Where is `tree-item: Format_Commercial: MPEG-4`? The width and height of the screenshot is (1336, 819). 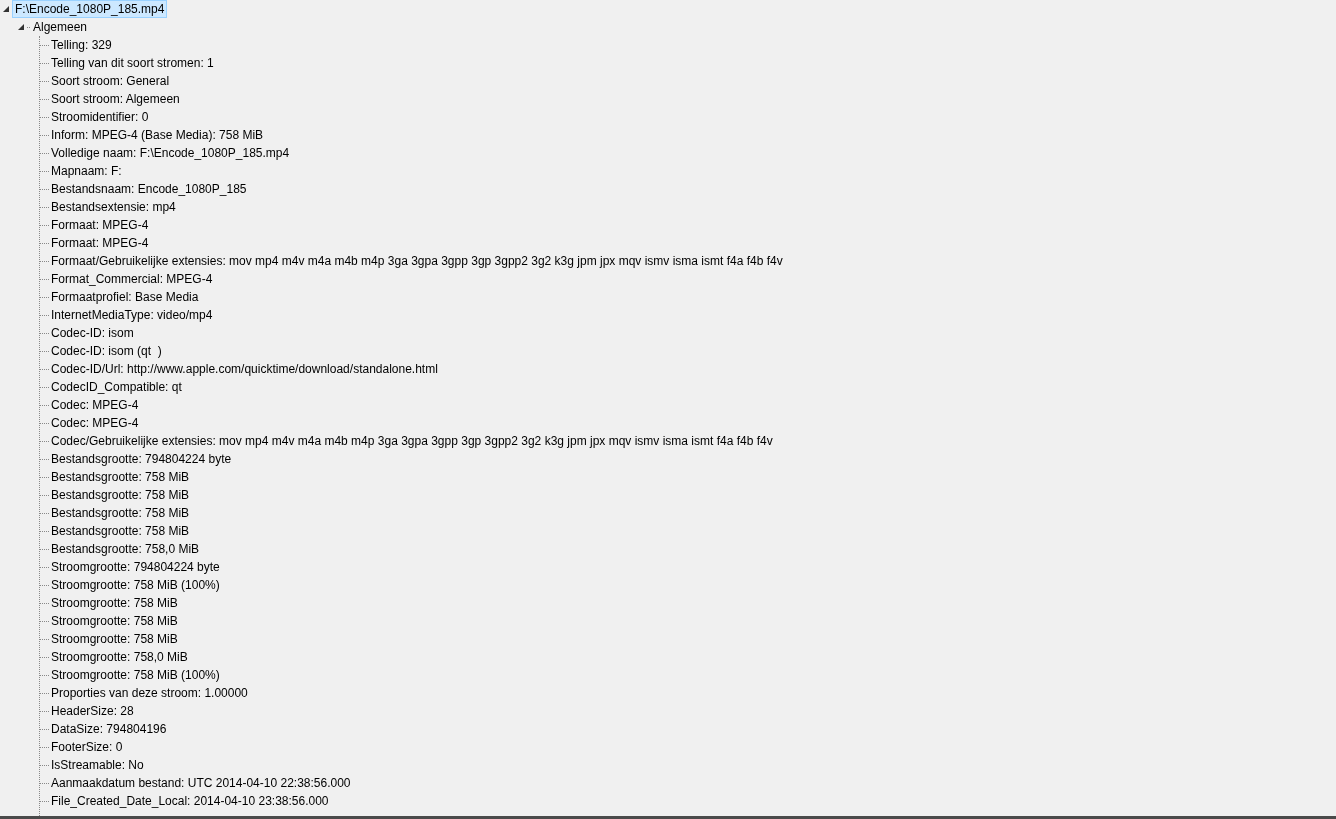 tree-item: Format_Commercial: MPEG-4 is located at coordinates (132, 279).